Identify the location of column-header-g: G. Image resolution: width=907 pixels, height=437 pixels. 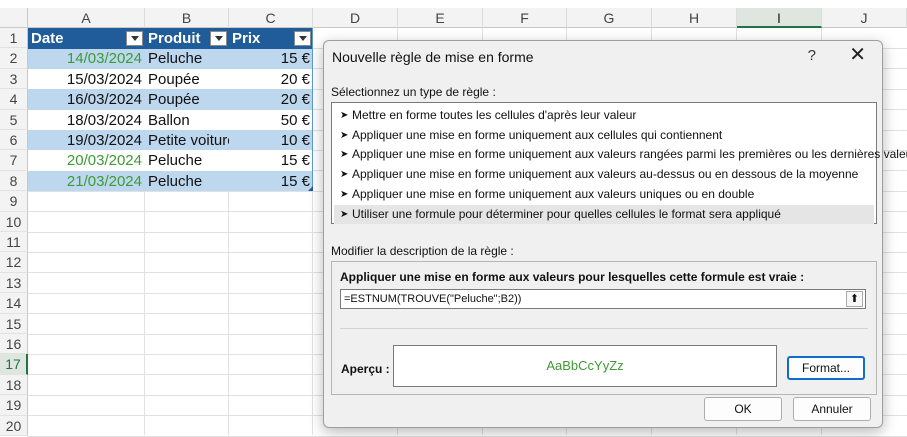
(609, 18).